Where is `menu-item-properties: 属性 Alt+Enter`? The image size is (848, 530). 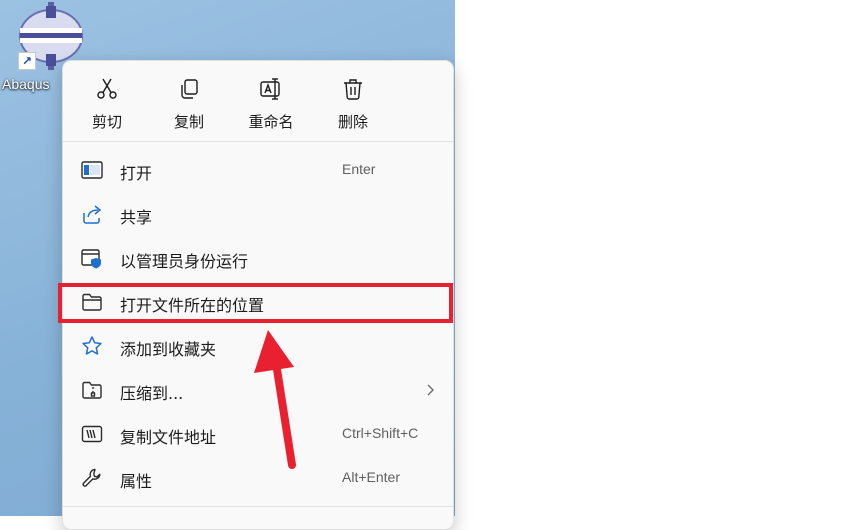 menu-item-properties: 属性 Alt+Enter is located at coordinates (259, 478).